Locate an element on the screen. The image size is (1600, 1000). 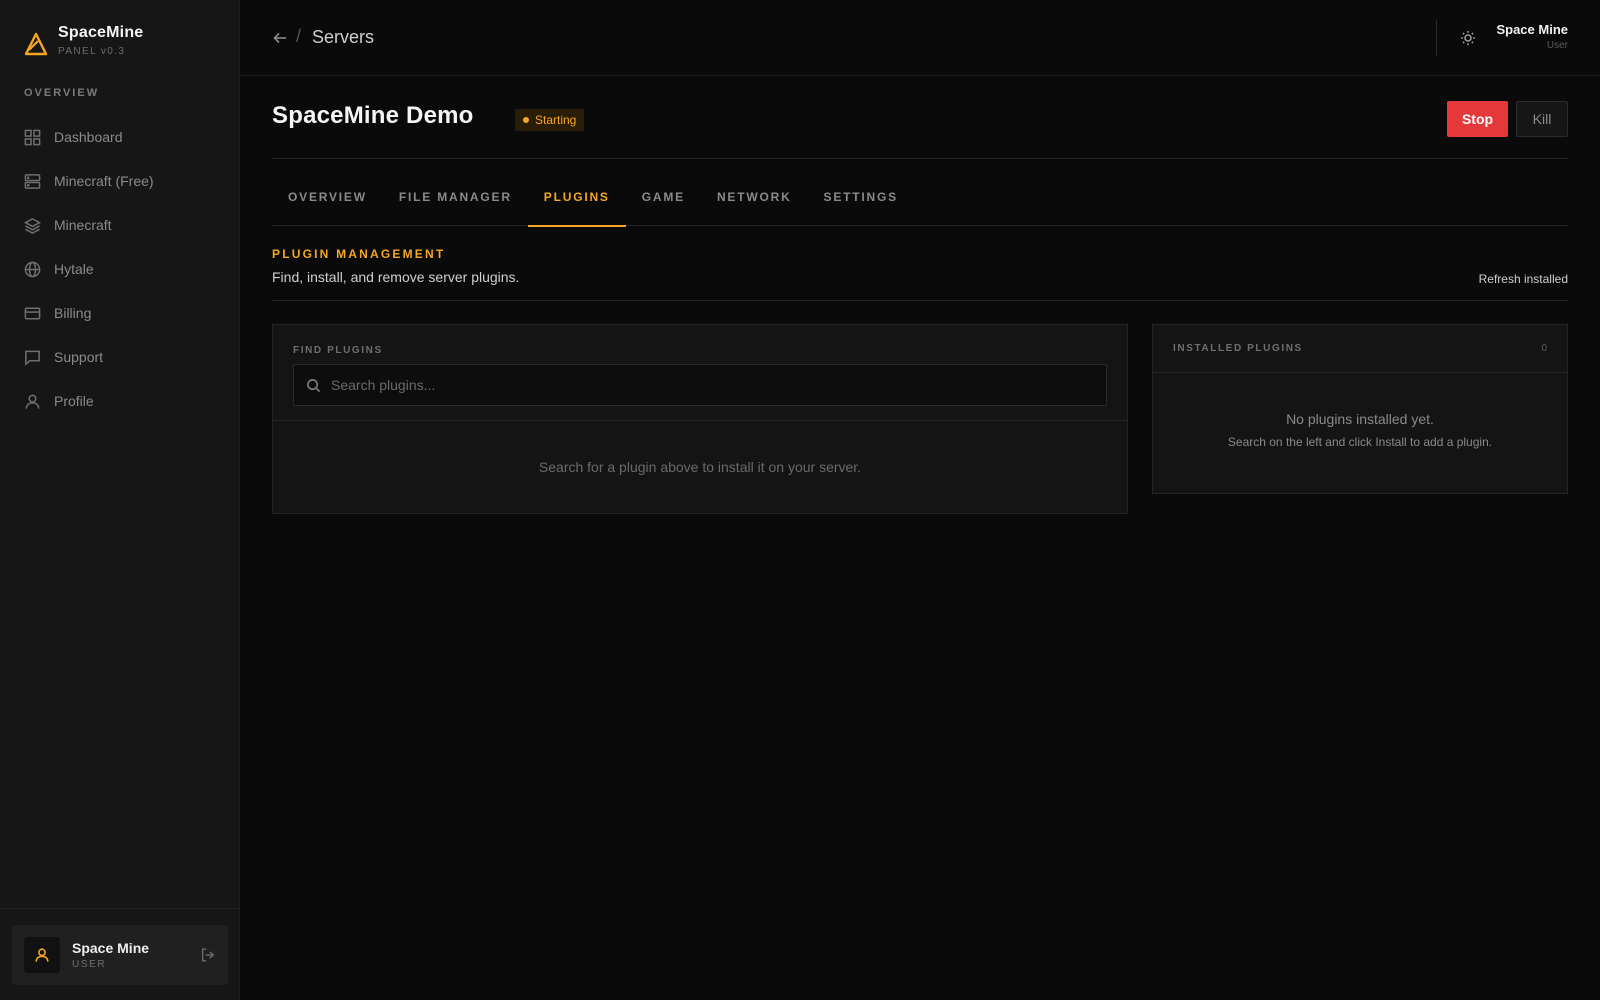
header-user: Space Mine User is located at coordinates (1532, 36).